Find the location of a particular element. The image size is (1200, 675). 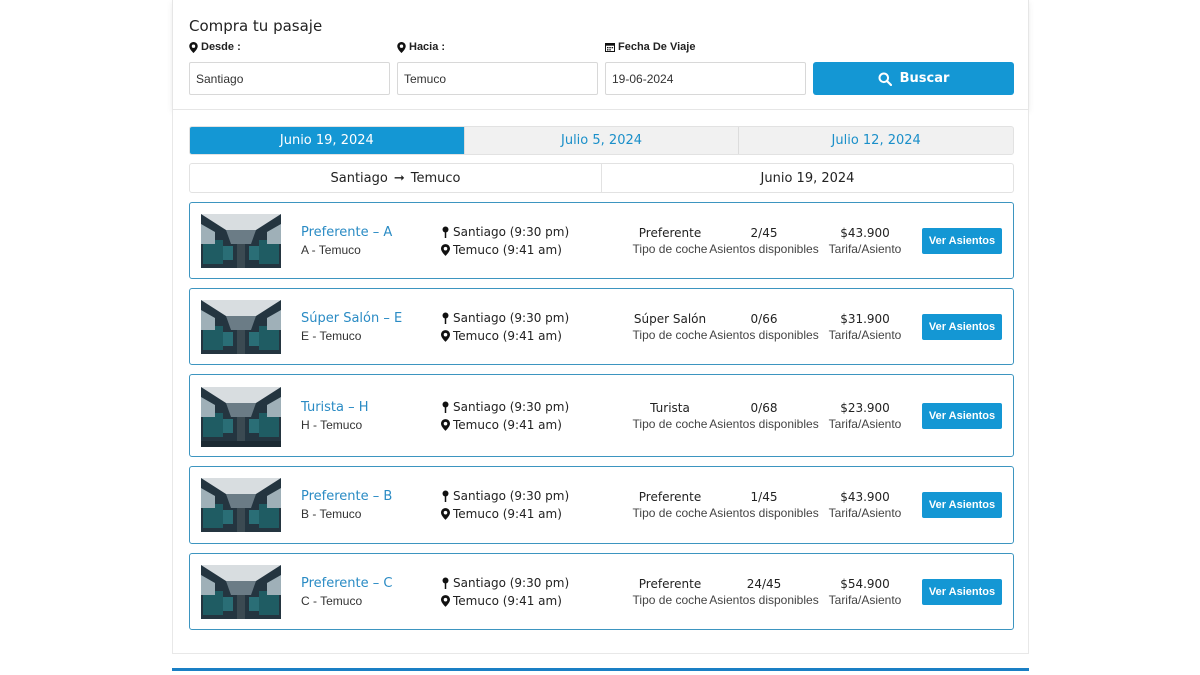

fare: $54.900 Tarifa/Asiento is located at coordinates (865, 592).